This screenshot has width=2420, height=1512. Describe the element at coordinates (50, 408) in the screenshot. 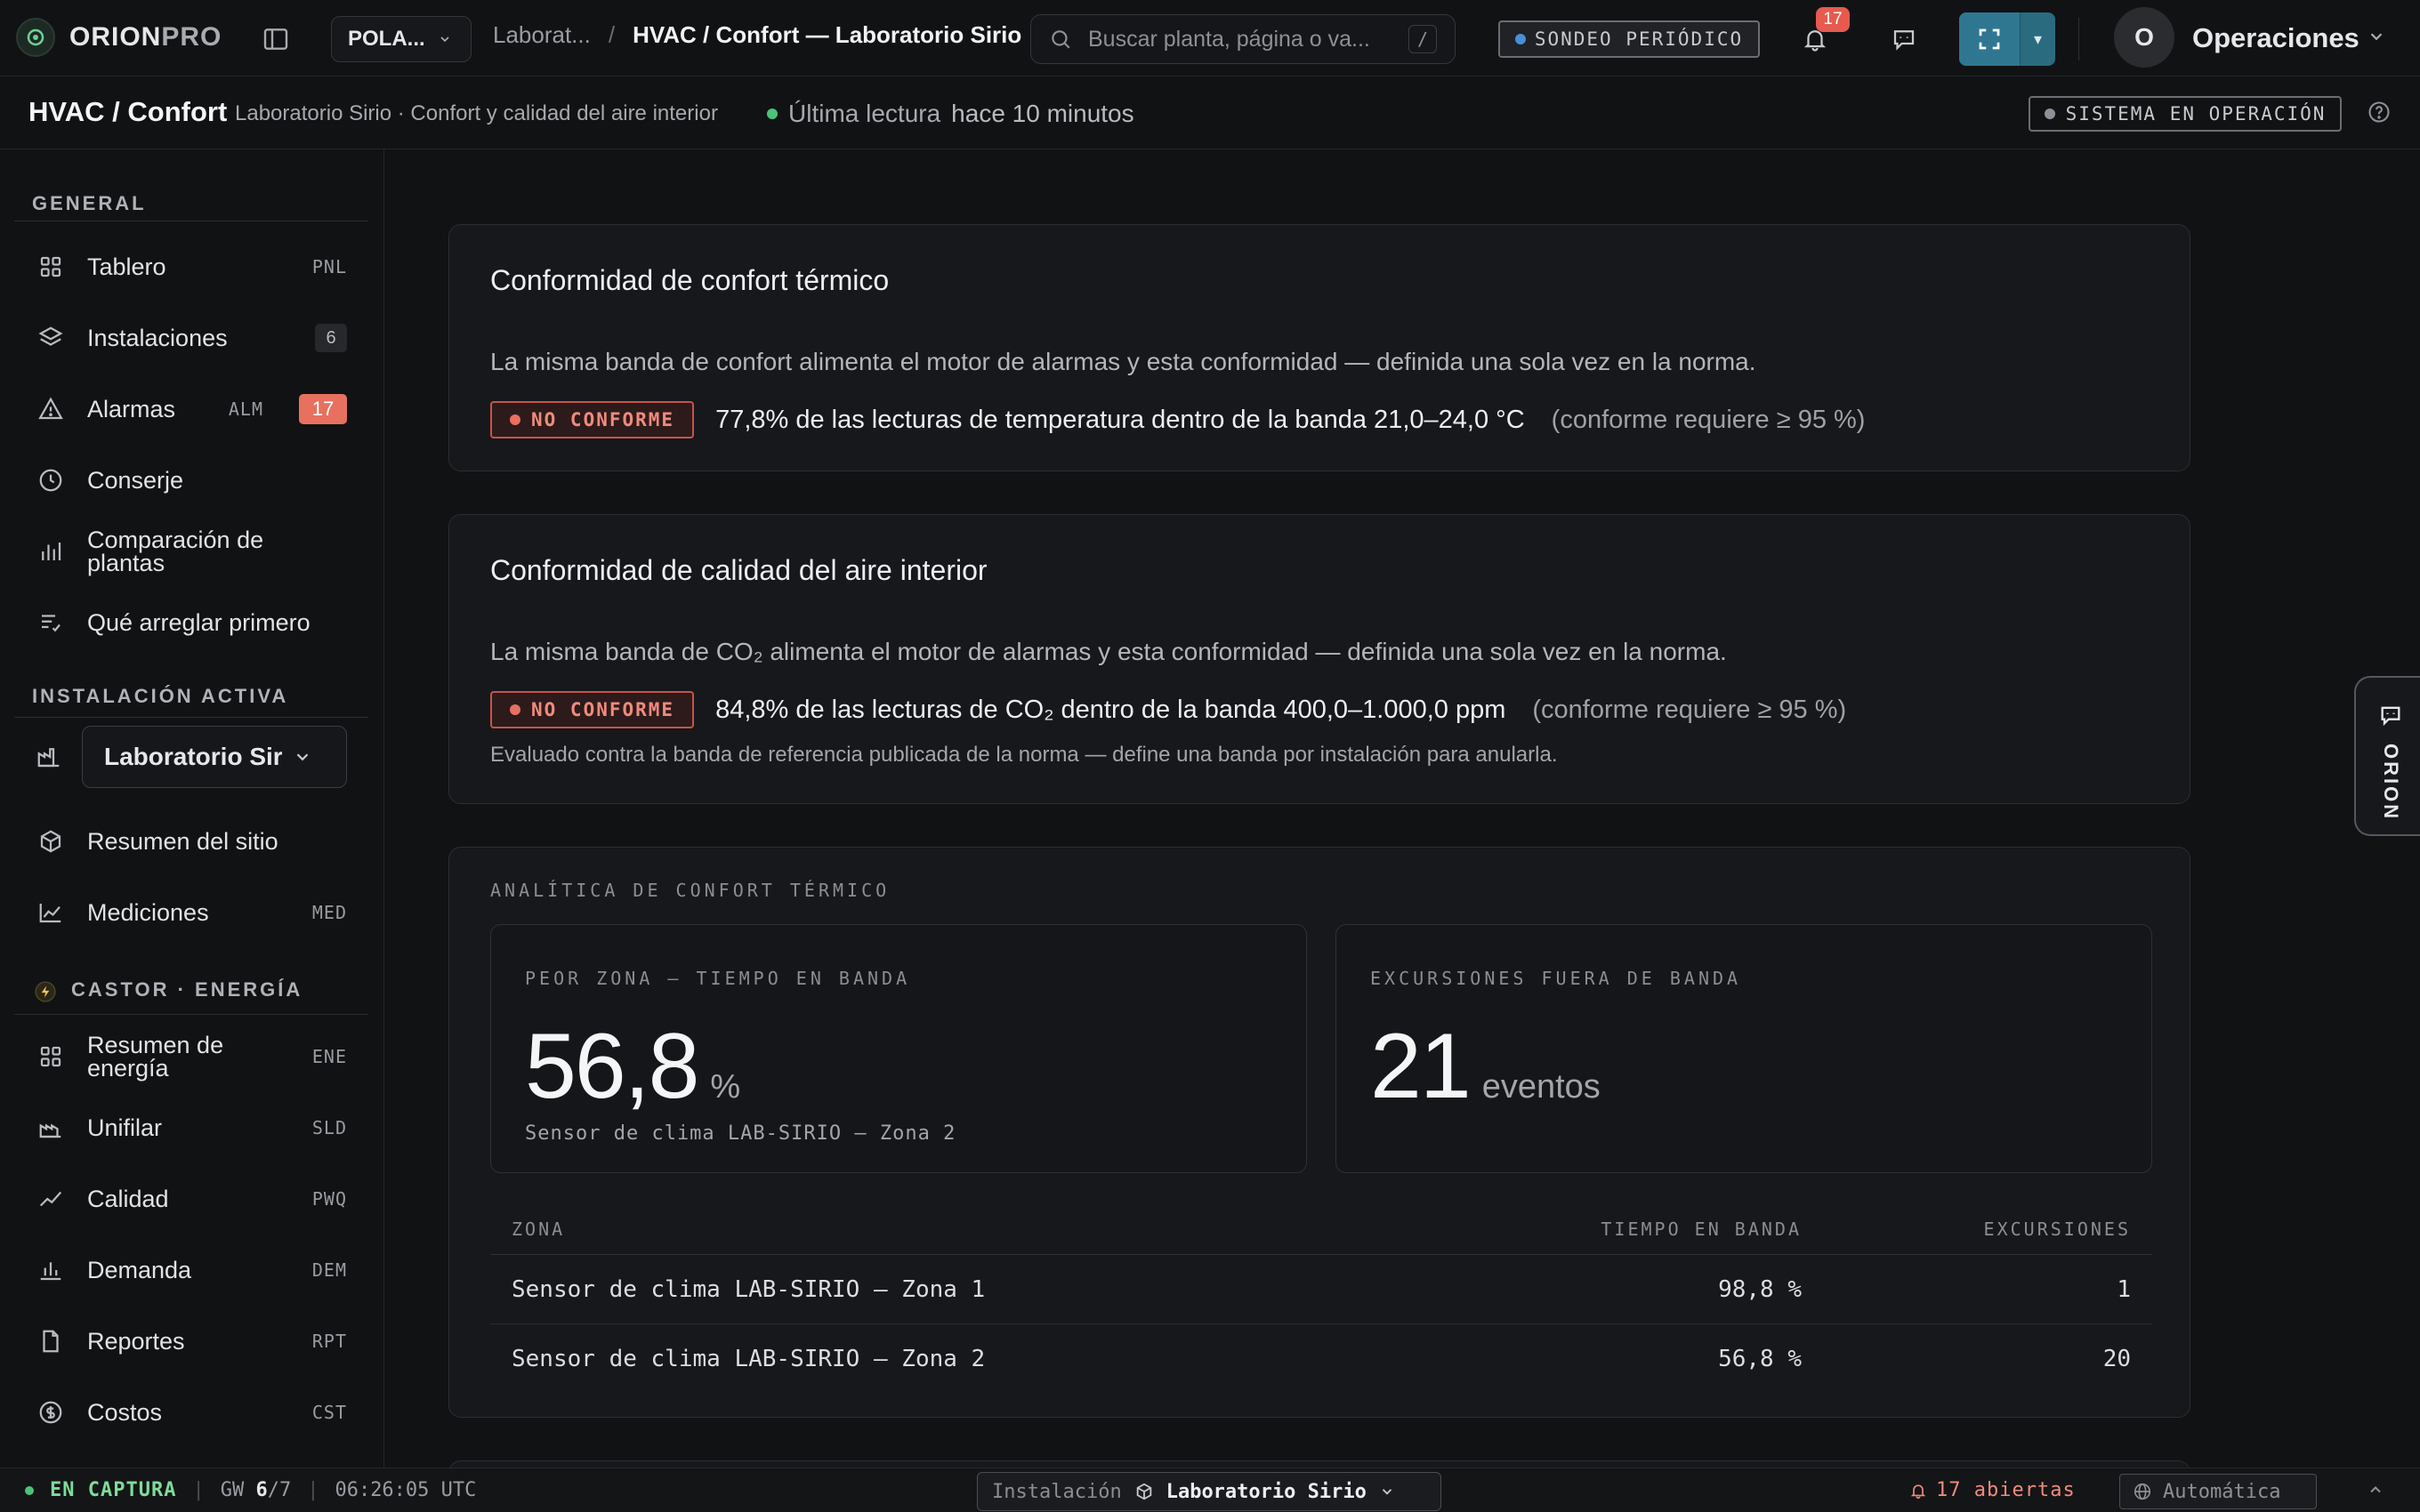

I see `warning-icon` at that location.